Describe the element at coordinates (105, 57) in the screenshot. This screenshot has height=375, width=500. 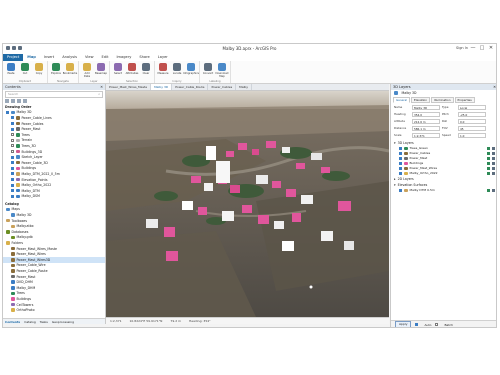
I see `ribbon-tab-edit: Edit` at that location.